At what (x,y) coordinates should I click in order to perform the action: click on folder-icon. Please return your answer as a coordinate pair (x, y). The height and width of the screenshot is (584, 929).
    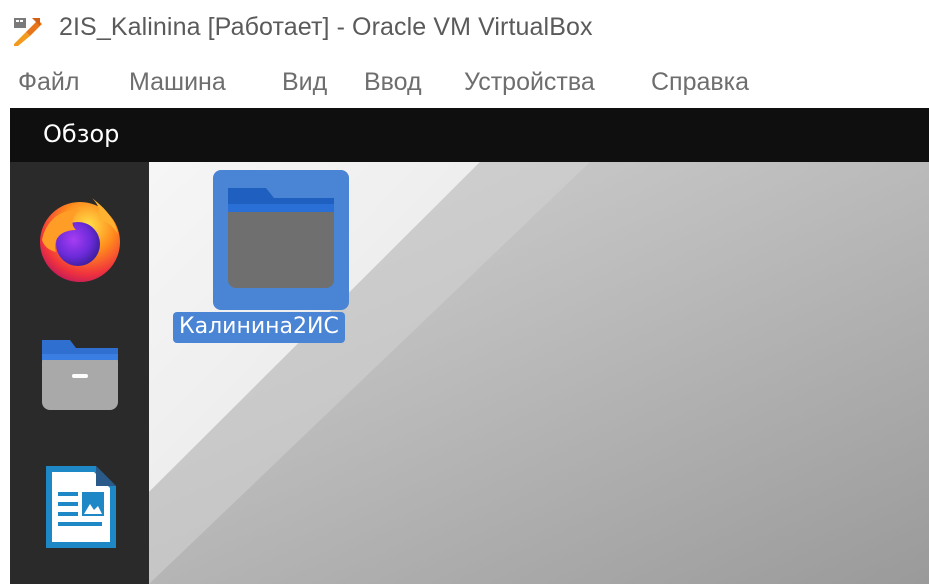
    Looking at the image, I should click on (281, 238).